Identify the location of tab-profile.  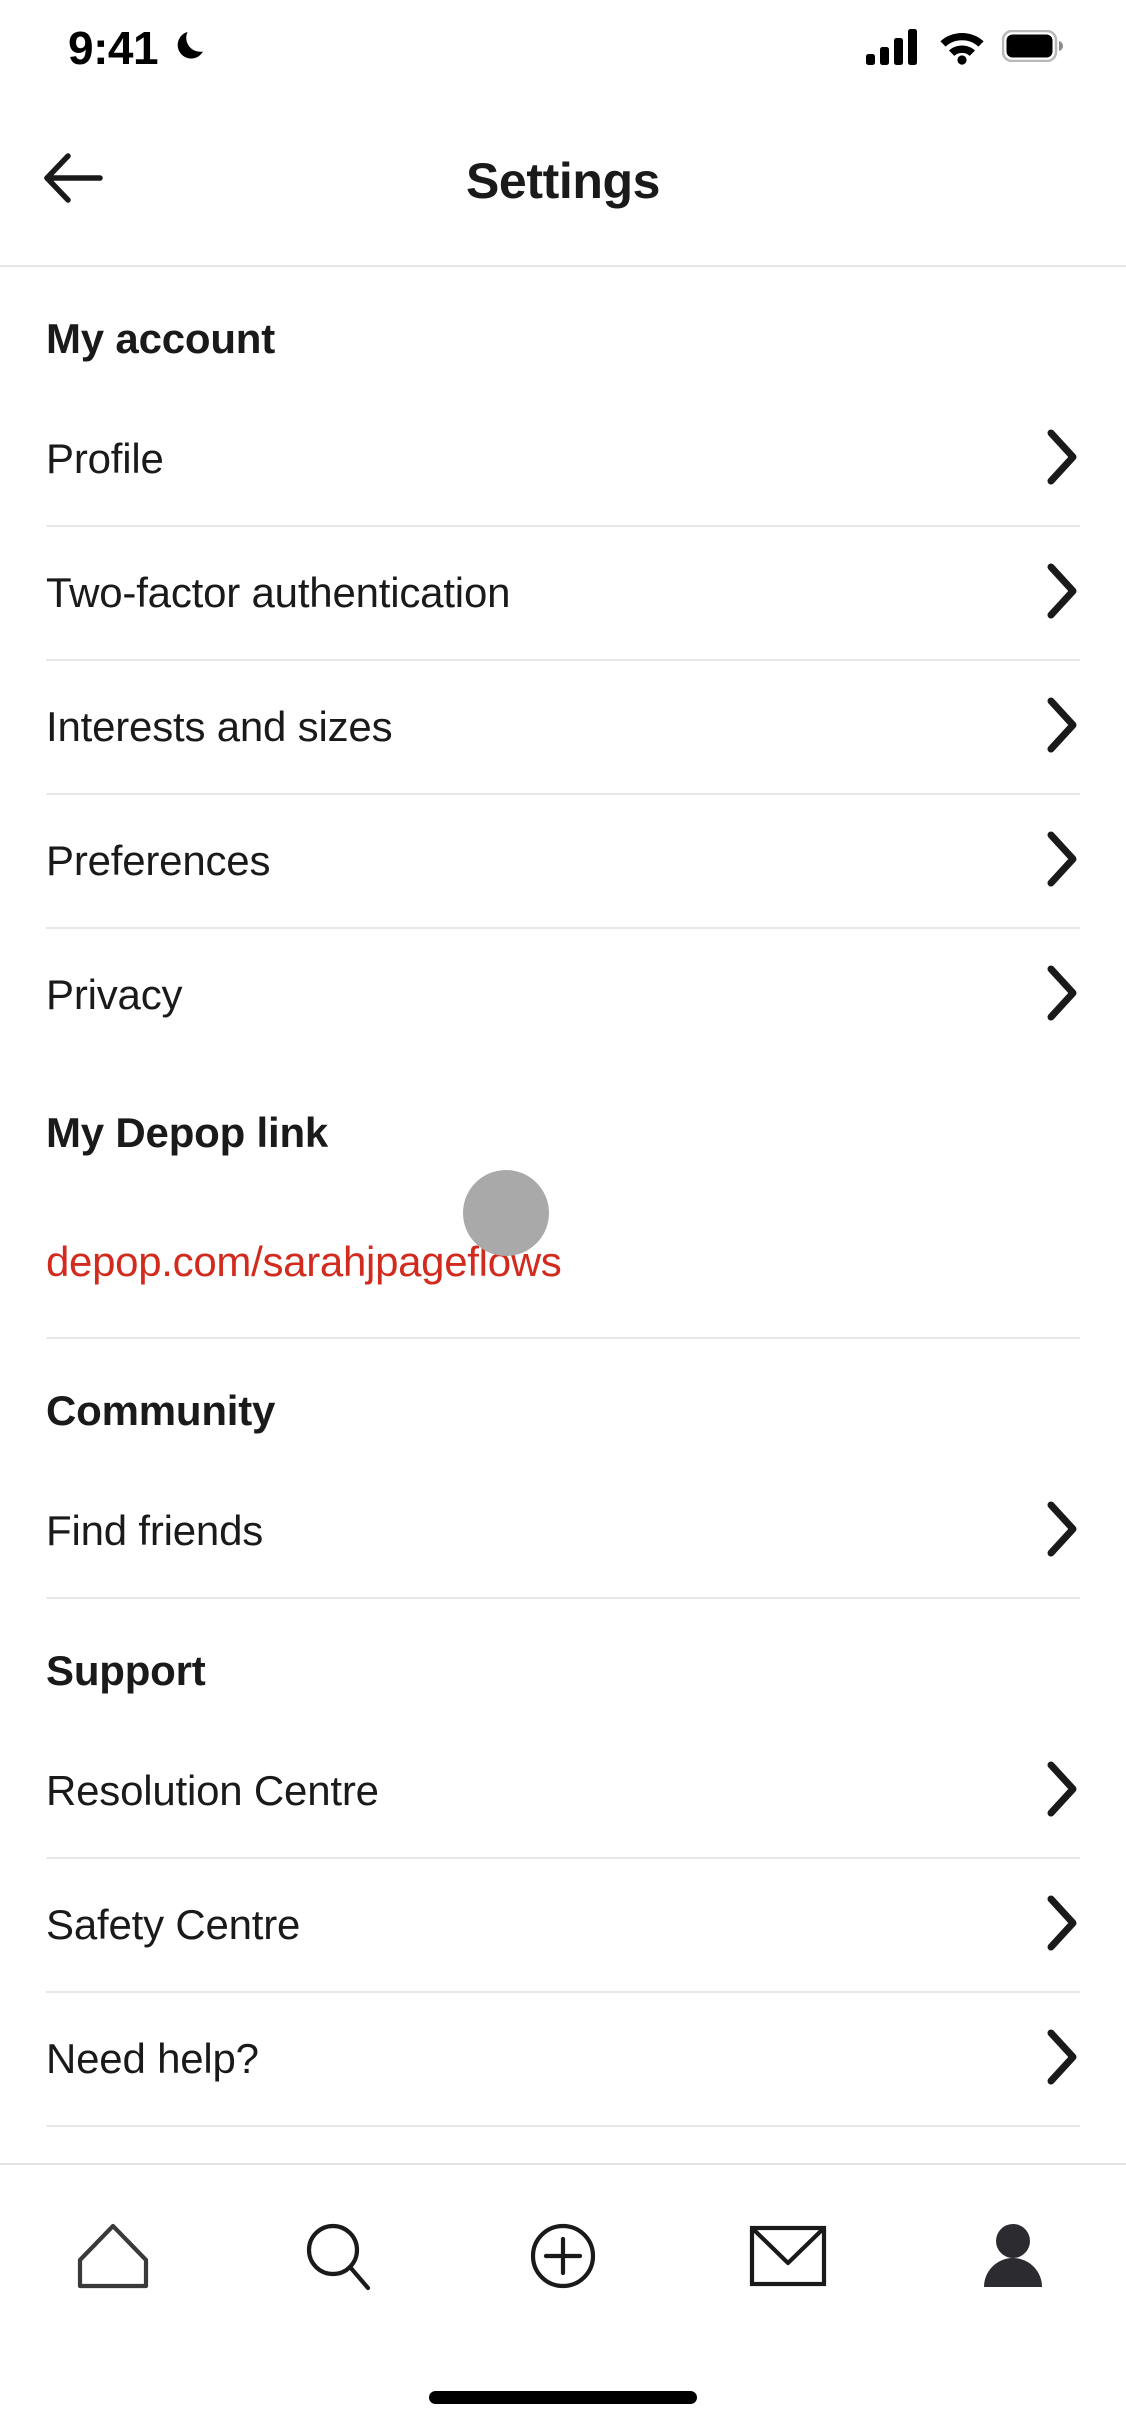
(1013, 2258).